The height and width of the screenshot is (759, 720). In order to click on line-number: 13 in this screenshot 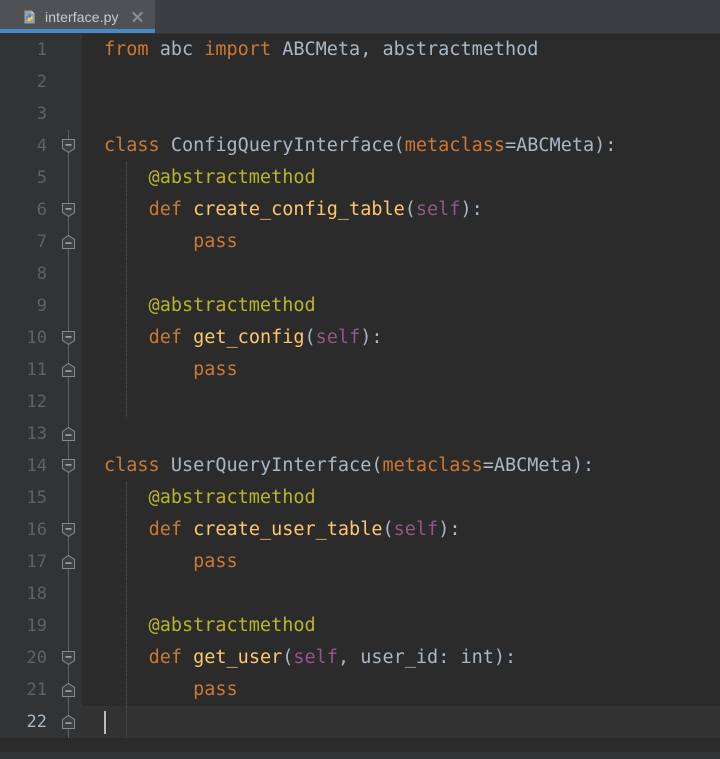, I will do `click(28, 434)`.